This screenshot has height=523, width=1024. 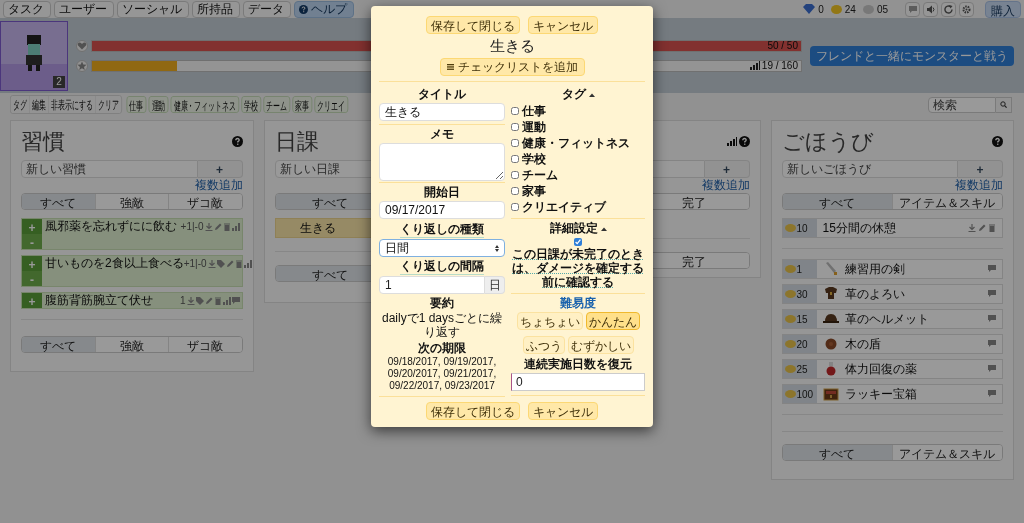 I want to click on refresh-button, so click(x=948, y=9).